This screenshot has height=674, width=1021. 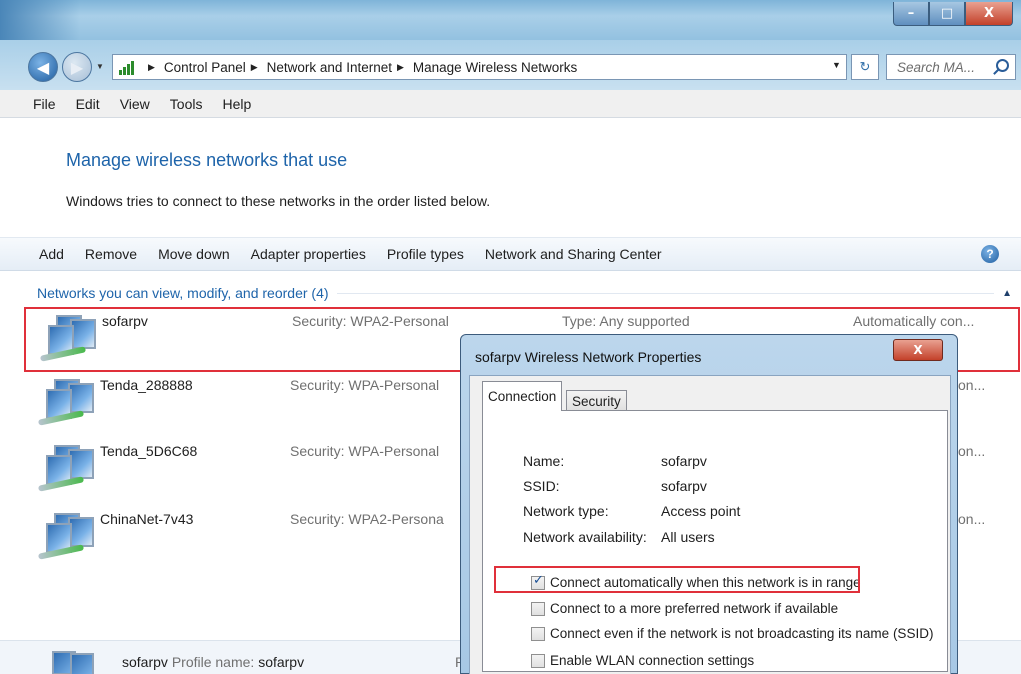 I want to click on profile-types-button: Profile types, so click(x=425, y=254).